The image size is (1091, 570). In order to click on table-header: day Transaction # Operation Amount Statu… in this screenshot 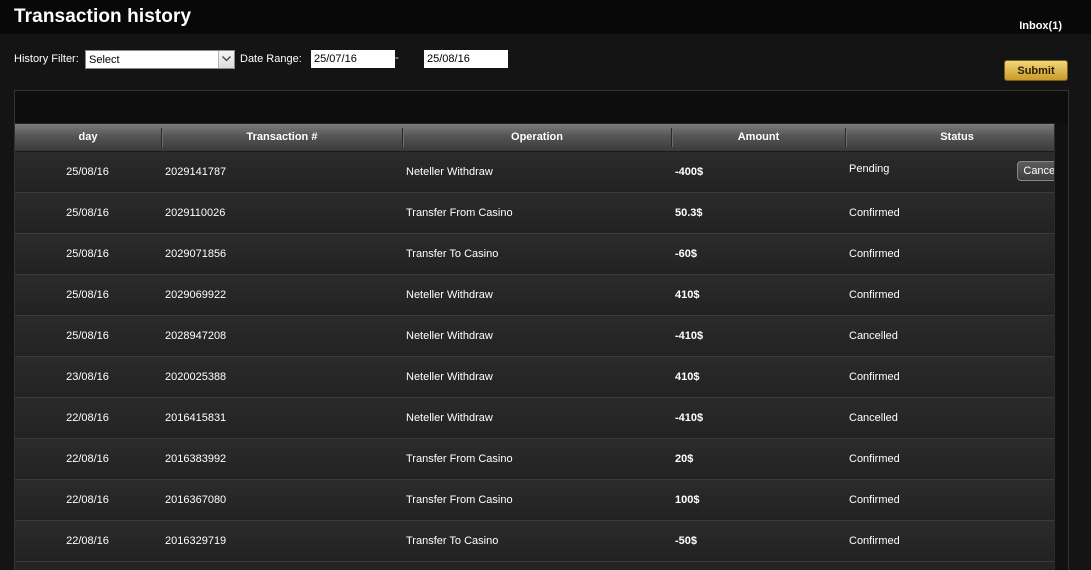, I will do `click(535, 138)`.